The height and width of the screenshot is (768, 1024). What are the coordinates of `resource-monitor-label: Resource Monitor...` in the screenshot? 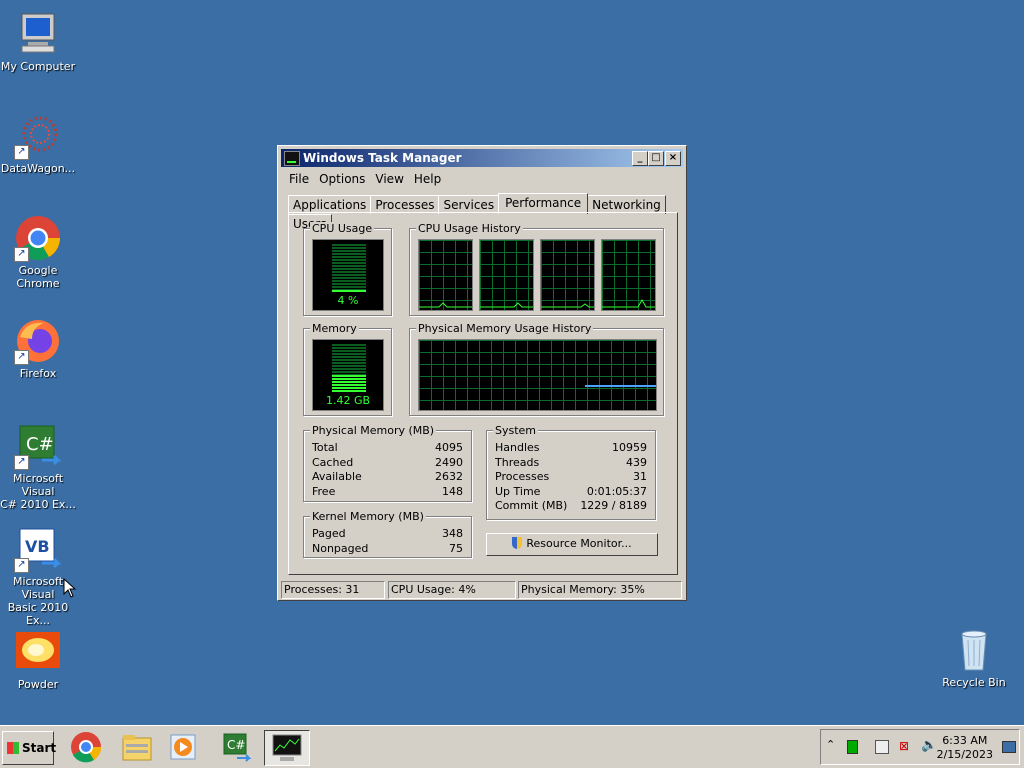 It's located at (579, 543).